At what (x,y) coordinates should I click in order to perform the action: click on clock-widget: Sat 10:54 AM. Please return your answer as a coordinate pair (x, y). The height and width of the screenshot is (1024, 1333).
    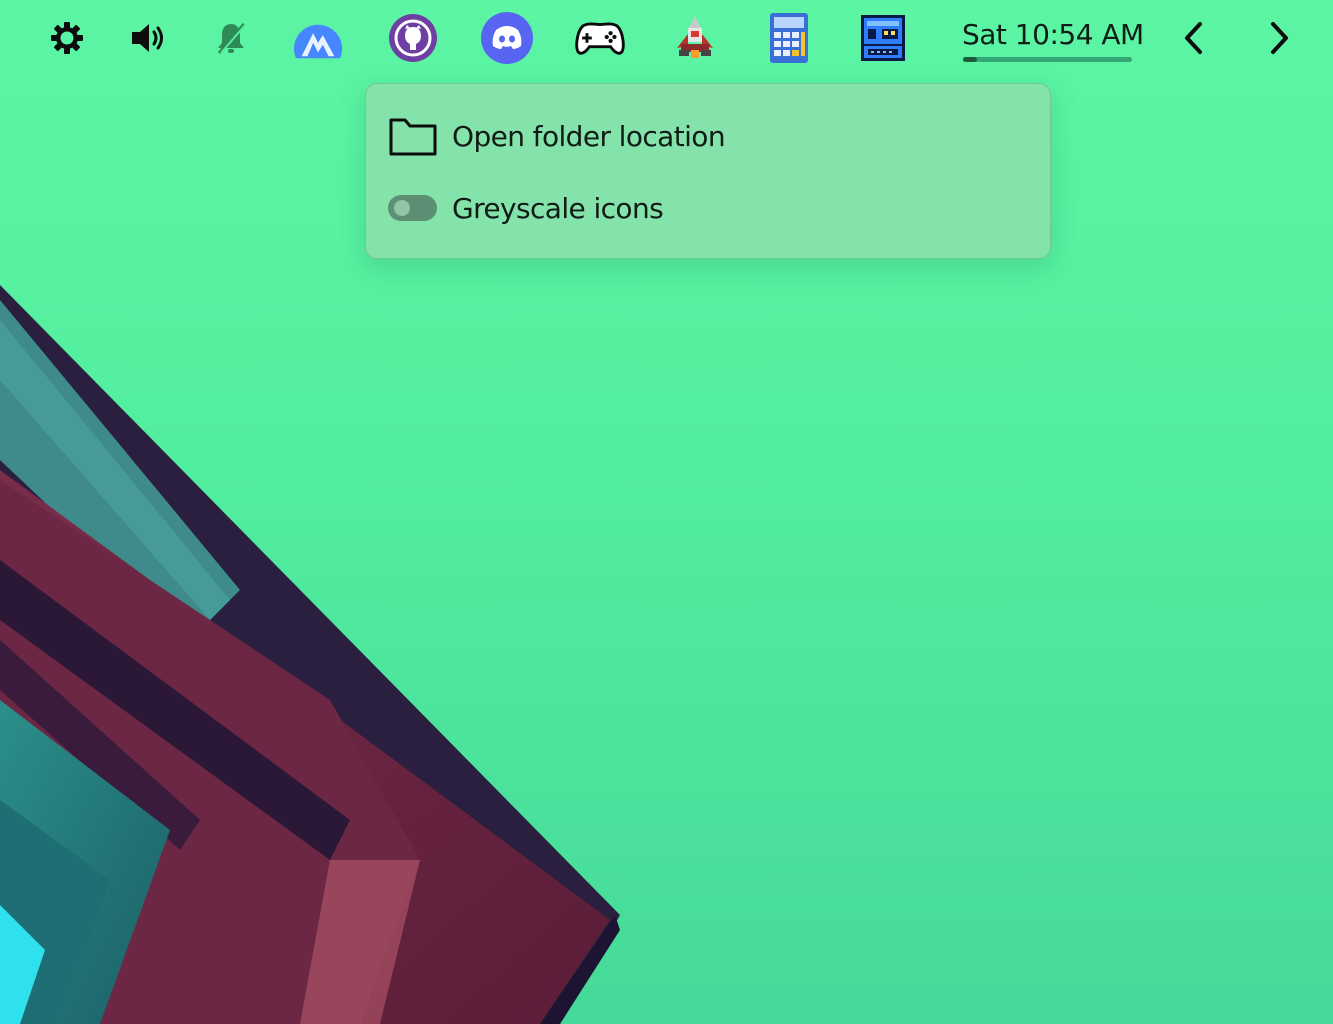
    Looking at the image, I should click on (1051, 41).